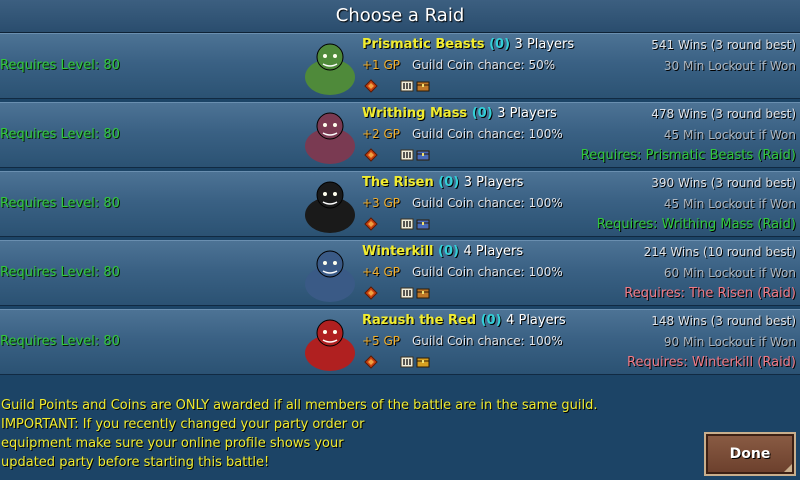 This screenshot has width=800, height=480. Describe the element at coordinates (381, 134) in the screenshot. I see `guild-points-reward: +2 GP` at that location.